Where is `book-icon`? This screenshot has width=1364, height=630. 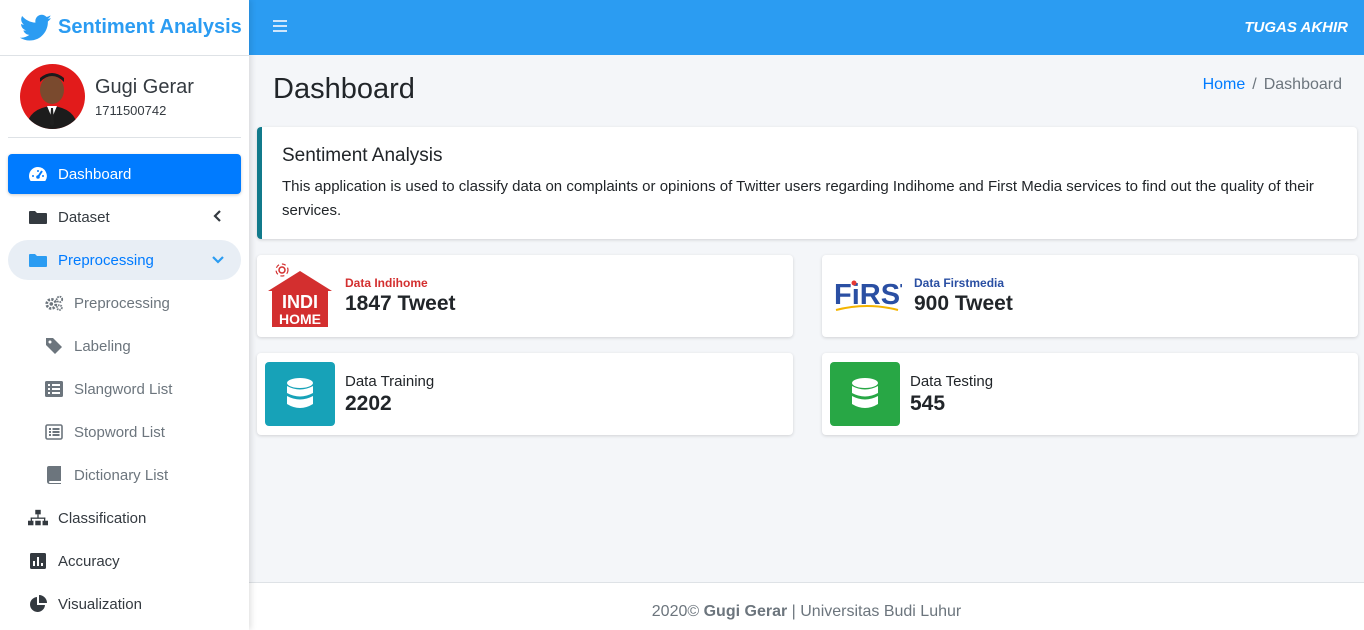
book-icon is located at coordinates (54, 475).